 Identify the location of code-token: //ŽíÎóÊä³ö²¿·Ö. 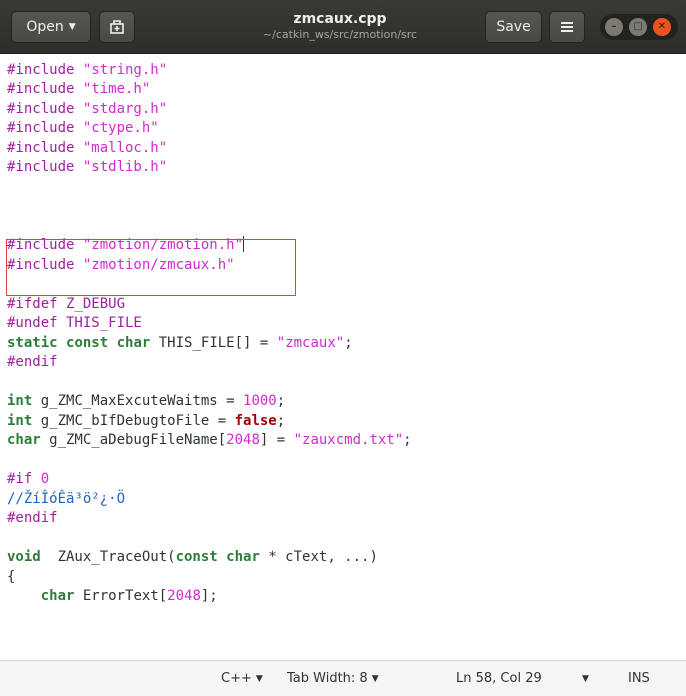
(66, 498).